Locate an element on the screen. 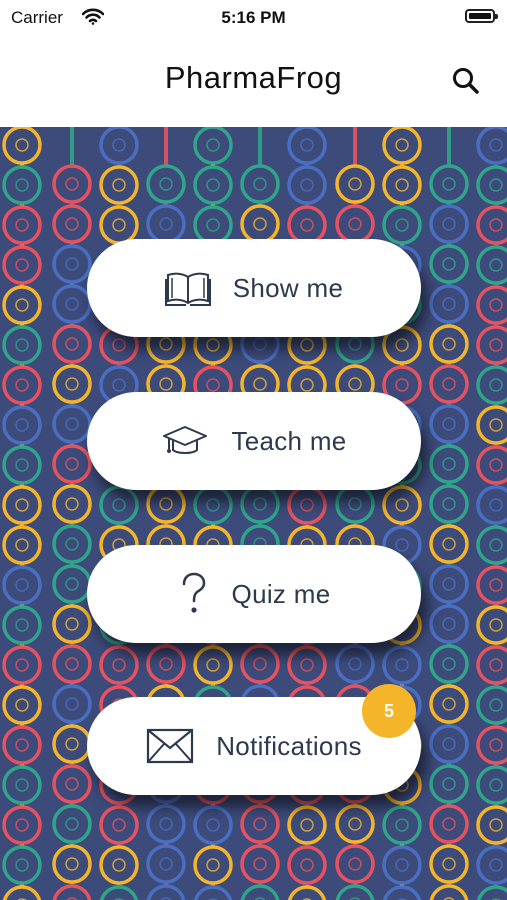  show-me-button: Show me is located at coordinates (254, 288).